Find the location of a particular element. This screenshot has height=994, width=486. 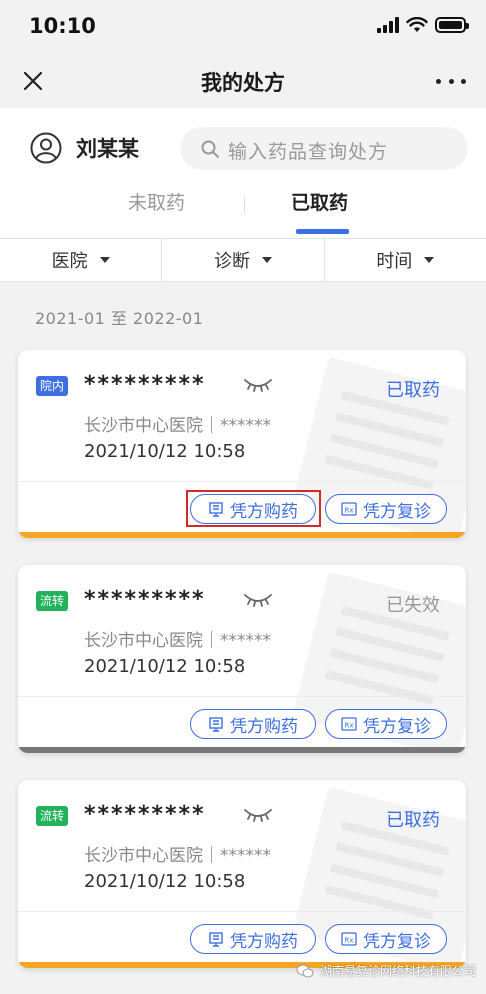

battery-icon is located at coordinates (452, 25).